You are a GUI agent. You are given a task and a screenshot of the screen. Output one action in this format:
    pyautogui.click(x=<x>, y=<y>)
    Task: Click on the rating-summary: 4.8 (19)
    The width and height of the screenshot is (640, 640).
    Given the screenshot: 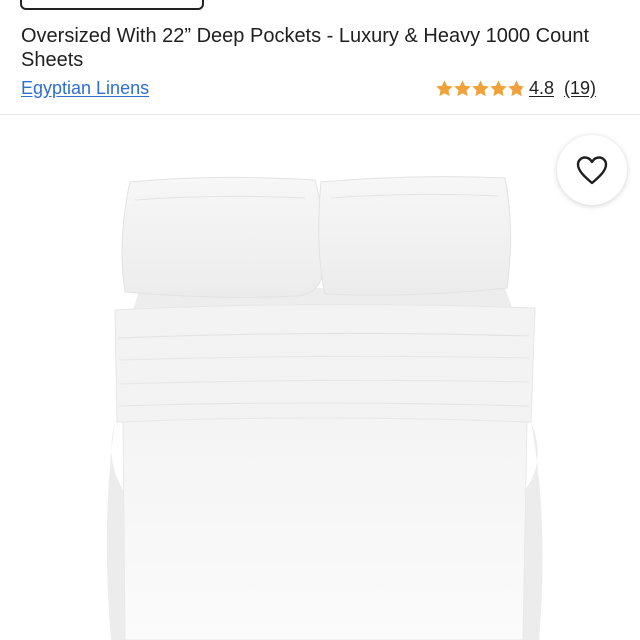 What is the action you would take?
    pyautogui.click(x=515, y=88)
    